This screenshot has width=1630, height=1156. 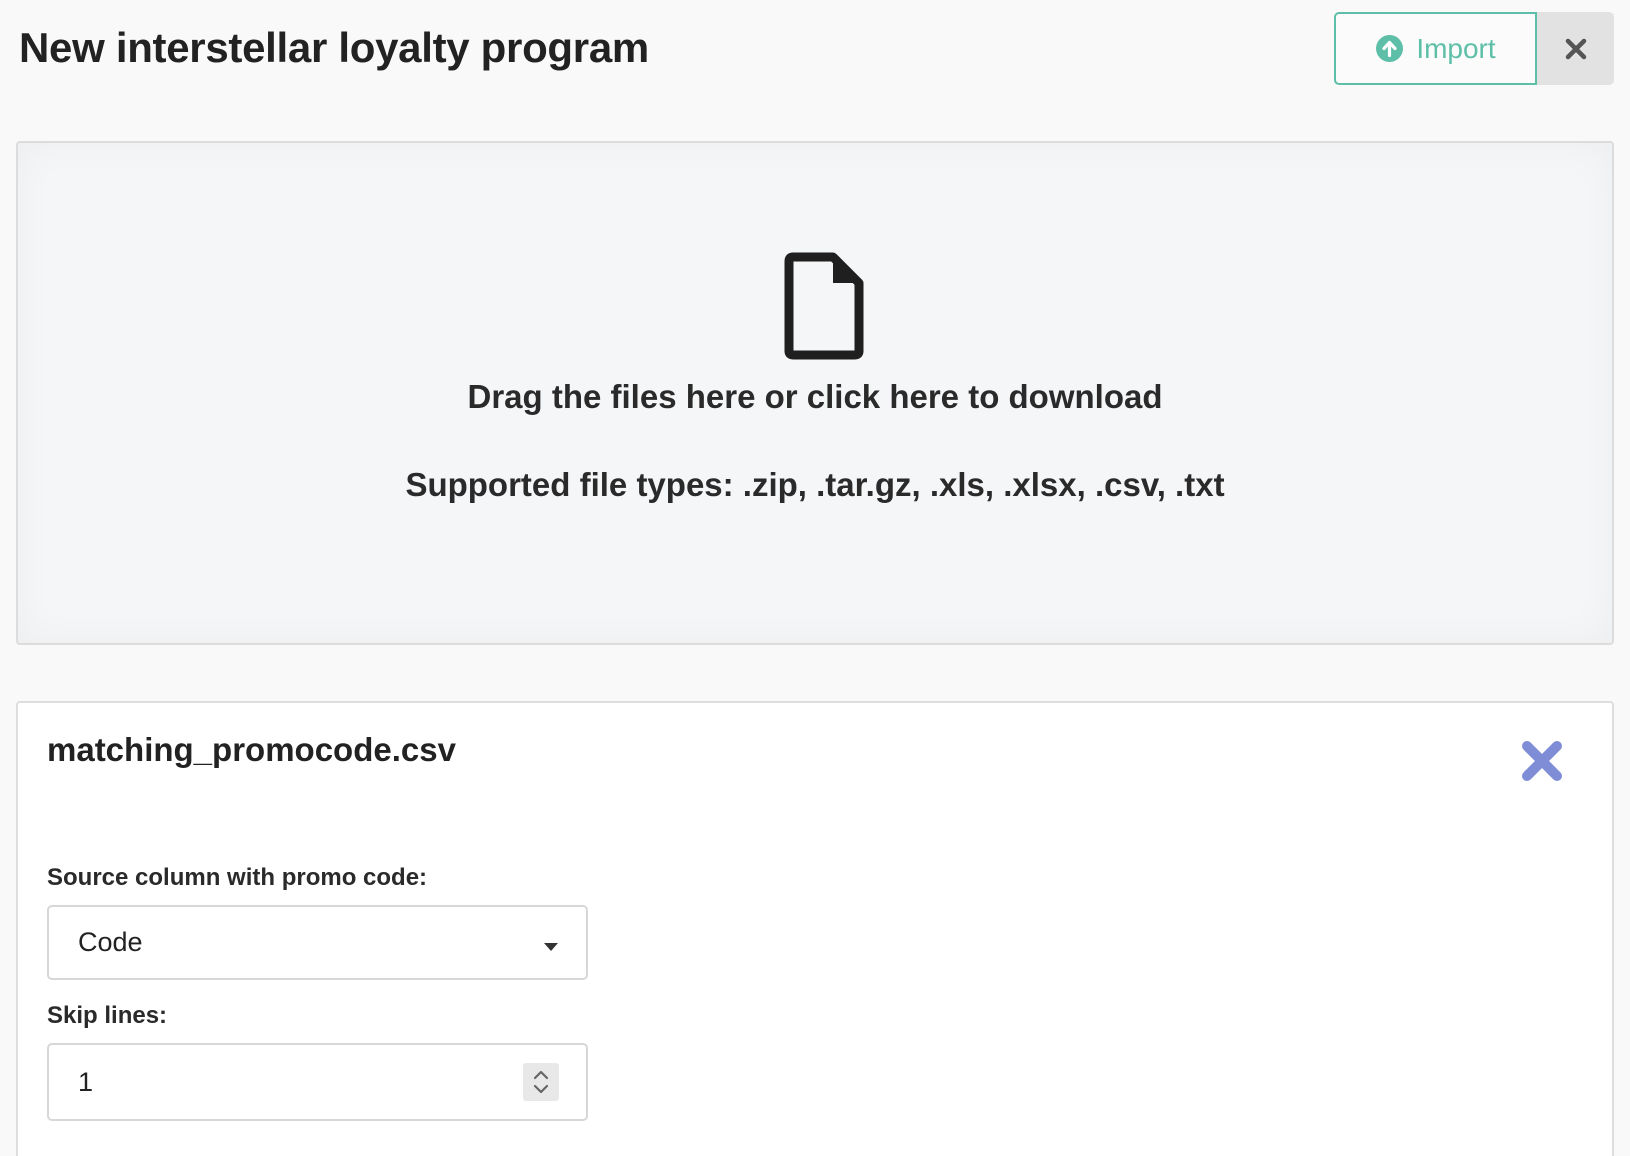 I want to click on chevron-down-icon, so click(x=551, y=945).